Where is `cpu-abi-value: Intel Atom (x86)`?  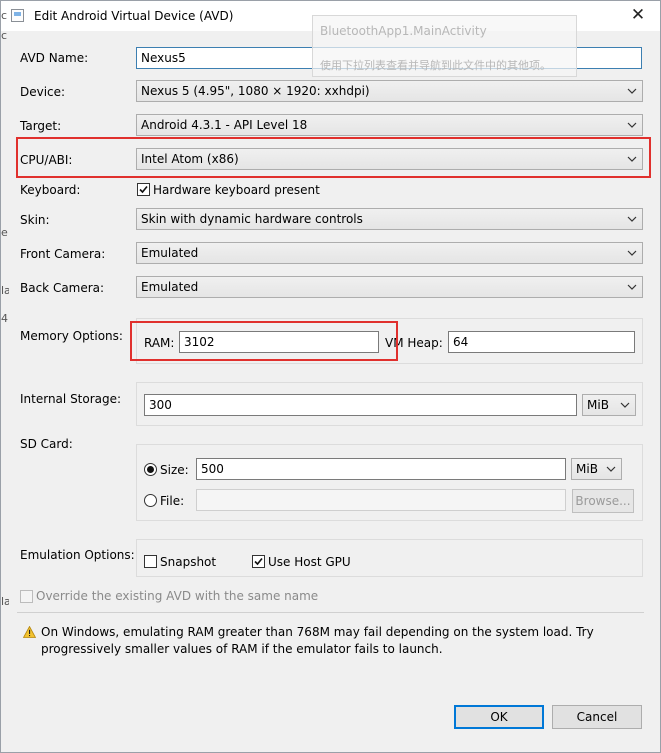
cpu-abi-value: Intel Atom (x86) is located at coordinates (190, 159).